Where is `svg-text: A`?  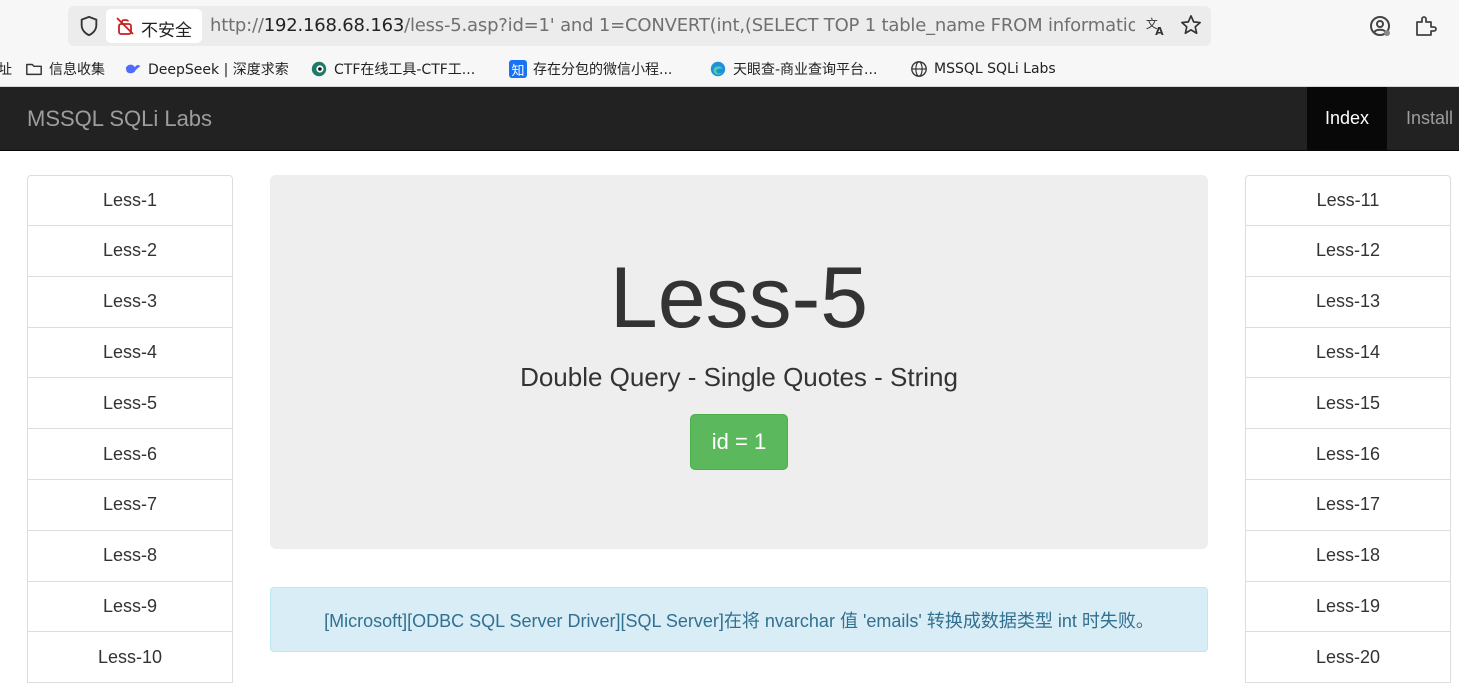
svg-text: A is located at coordinates (1159, 31).